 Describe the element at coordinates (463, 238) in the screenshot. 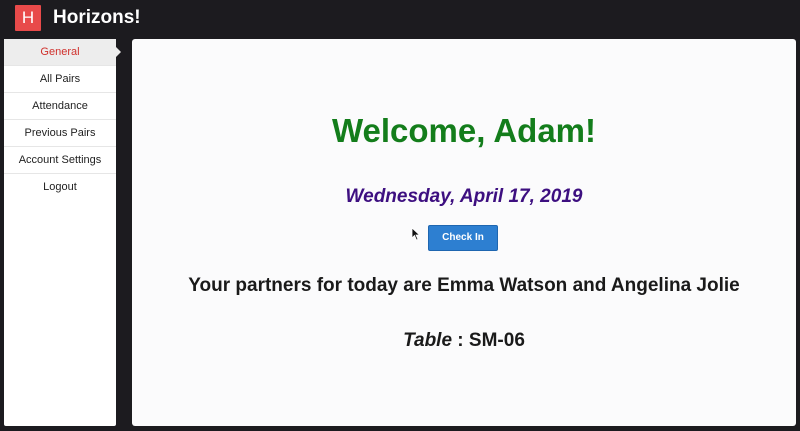

I see `check-in-button: Check In` at that location.